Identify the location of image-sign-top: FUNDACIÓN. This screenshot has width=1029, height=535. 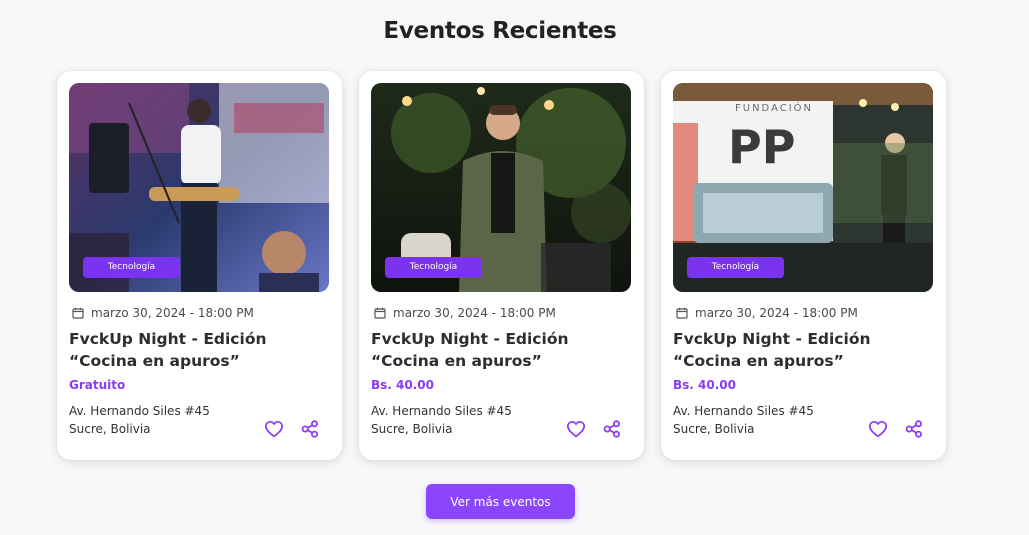
(774, 107).